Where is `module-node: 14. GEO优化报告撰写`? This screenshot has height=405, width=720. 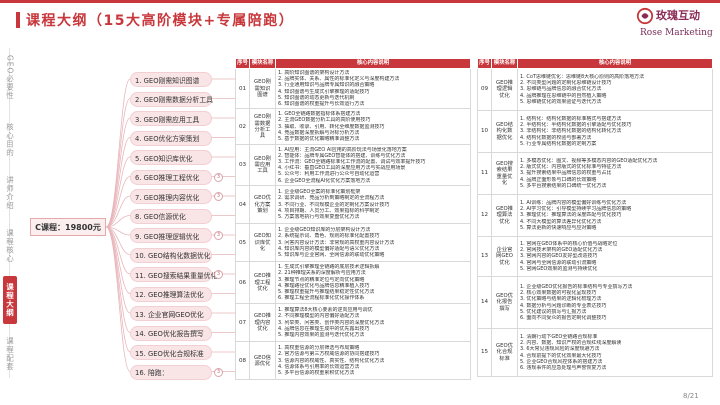
module-node: 14. GEO优化报告撰写 is located at coordinates (171, 333).